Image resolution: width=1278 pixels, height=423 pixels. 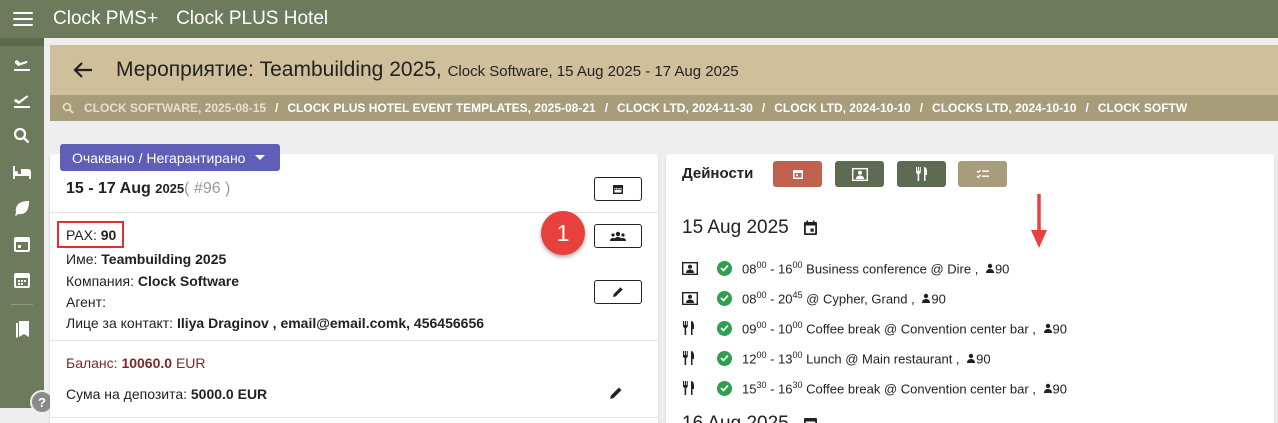 I want to click on activity-text: 0800 - 2045 @ Cypher, Grand , 90, so click(x=844, y=298).